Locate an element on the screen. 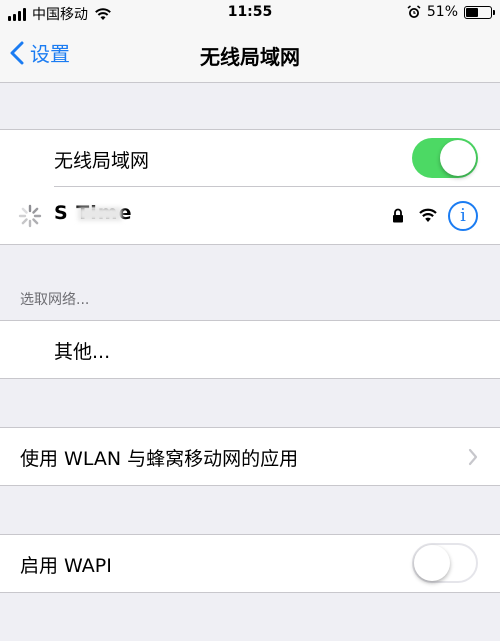 The height and width of the screenshot is (641, 500). wapi-toggle is located at coordinates (445, 563).